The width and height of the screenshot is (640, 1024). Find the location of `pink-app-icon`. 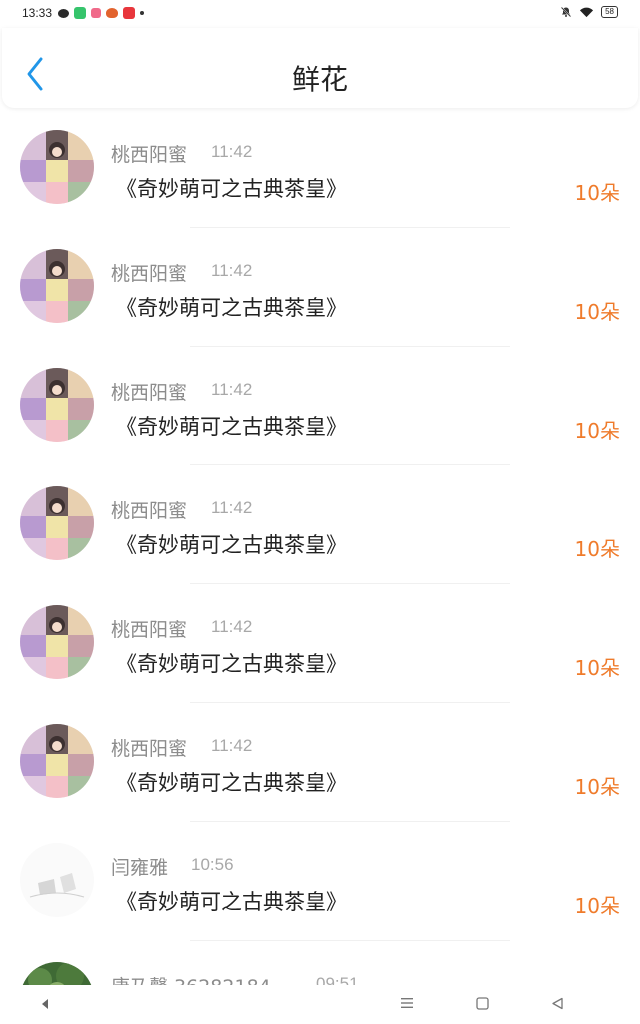

pink-app-icon is located at coordinates (96, 13).